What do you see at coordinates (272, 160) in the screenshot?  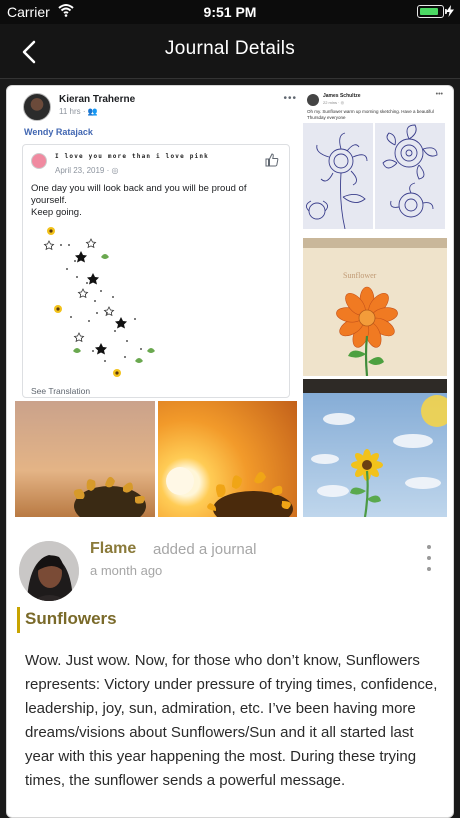 I see `thumbs-up-icon` at bounding box center [272, 160].